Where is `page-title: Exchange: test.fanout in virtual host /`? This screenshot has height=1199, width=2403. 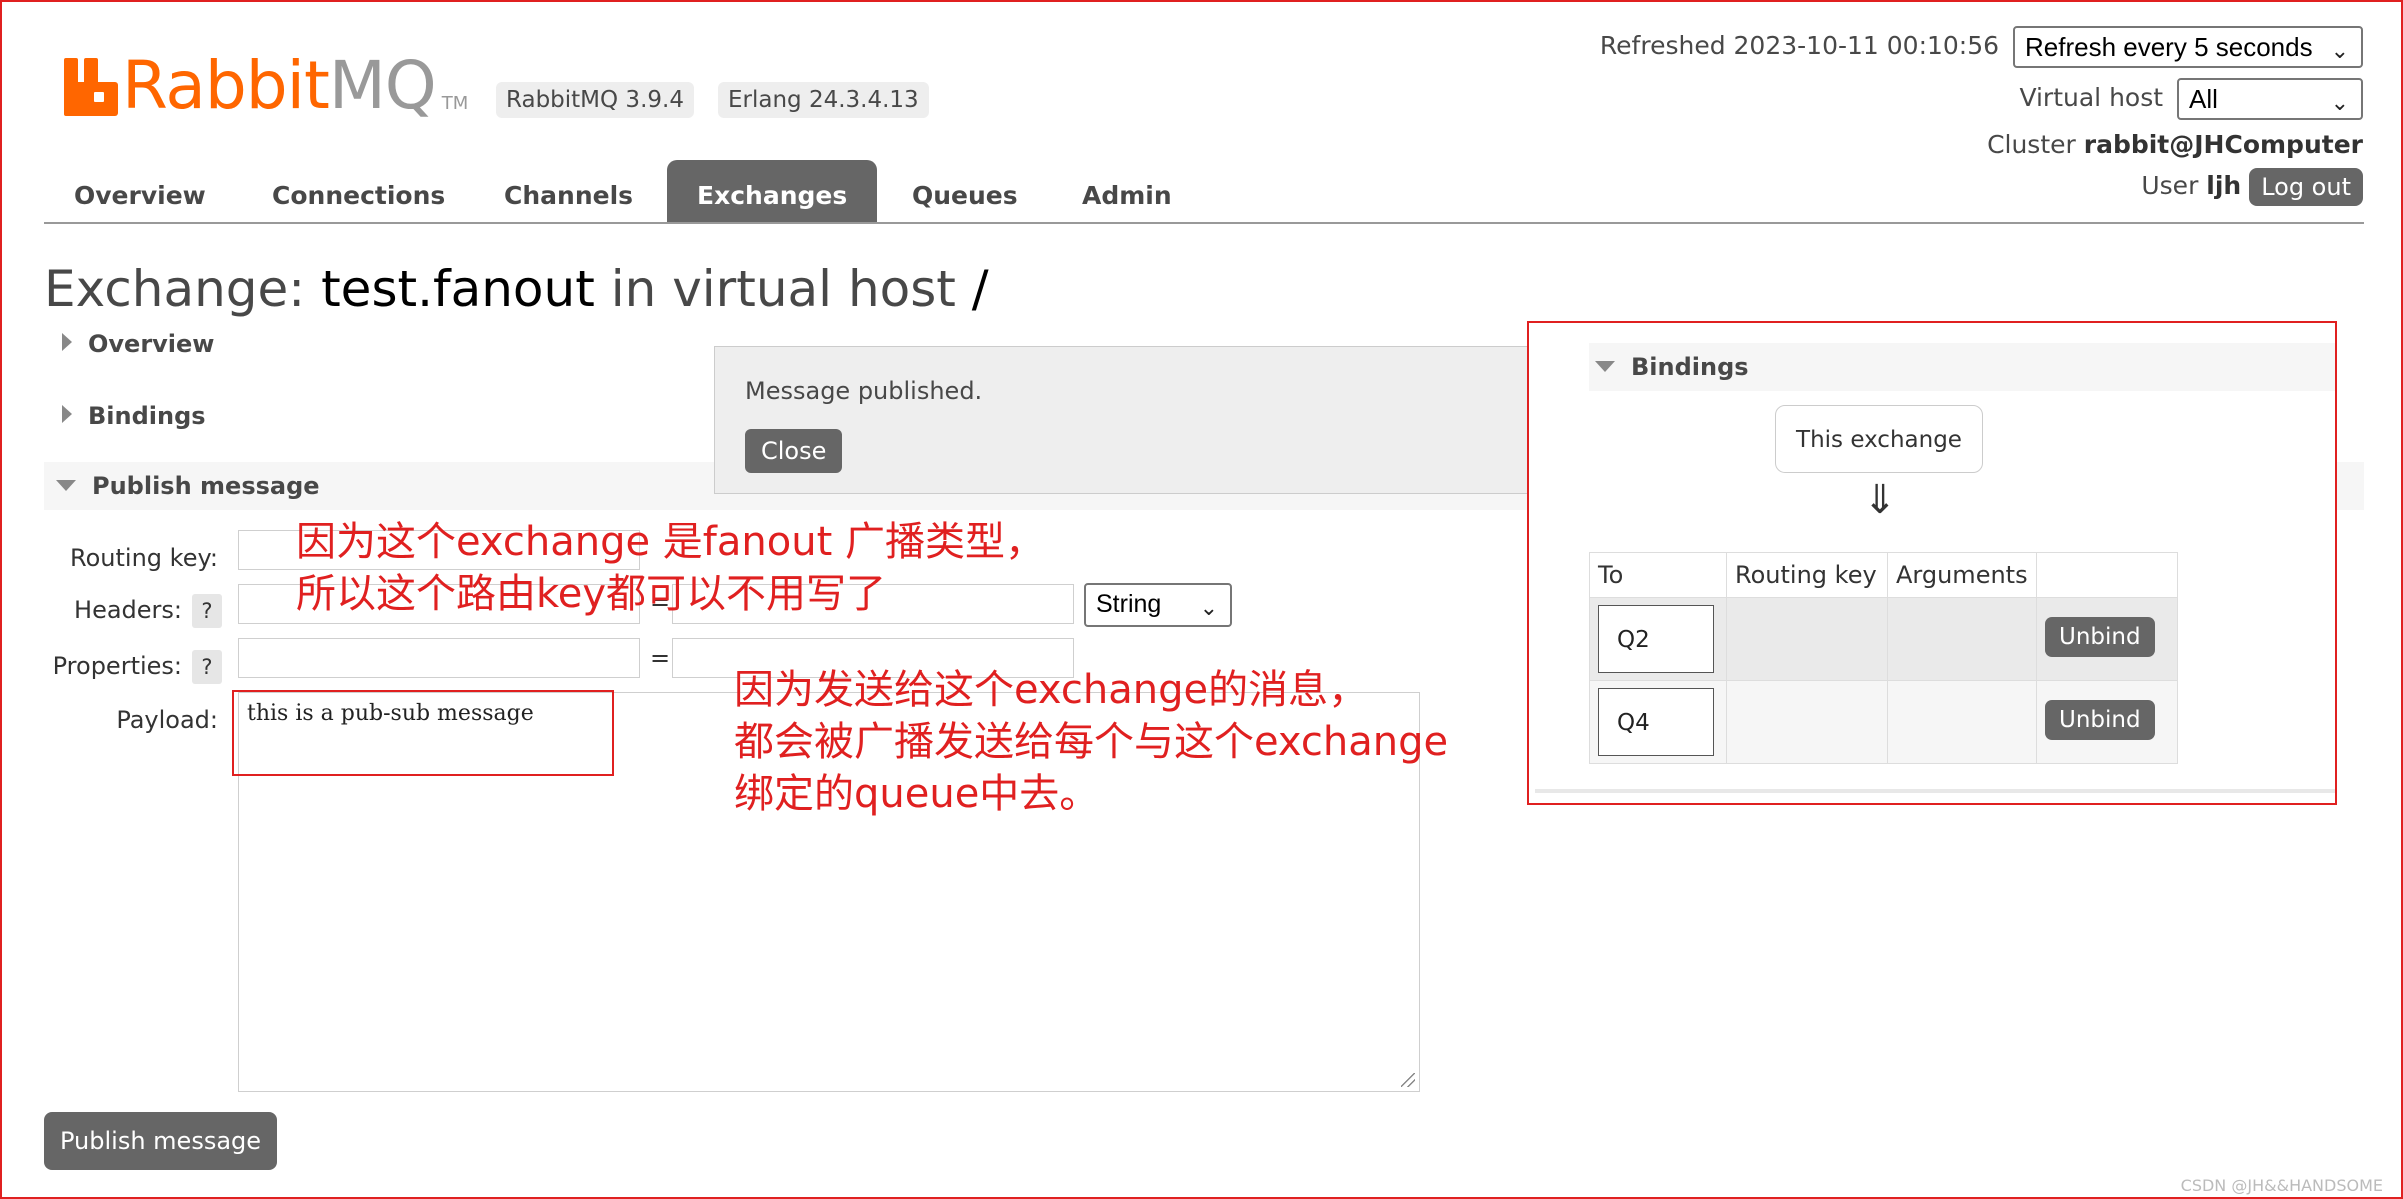
page-title: Exchange: test.fanout in virtual host / is located at coordinates (516, 289).